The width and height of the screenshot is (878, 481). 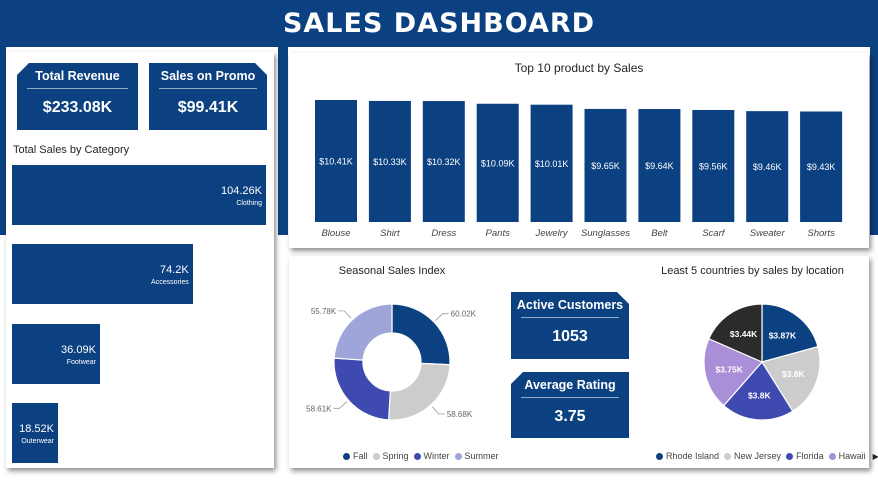 What do you see at coordinates (283, 141) in the screenshot?
I see `header-extension-mid` at bounding box center [283, 141].